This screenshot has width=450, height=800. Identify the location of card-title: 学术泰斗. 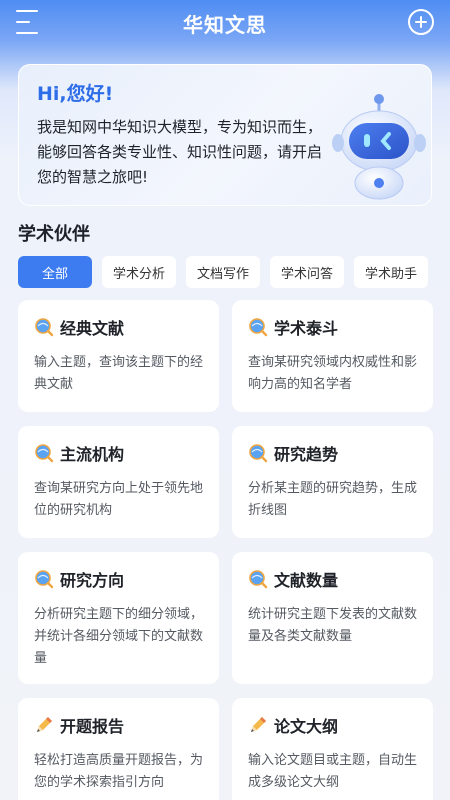
(306, 328).